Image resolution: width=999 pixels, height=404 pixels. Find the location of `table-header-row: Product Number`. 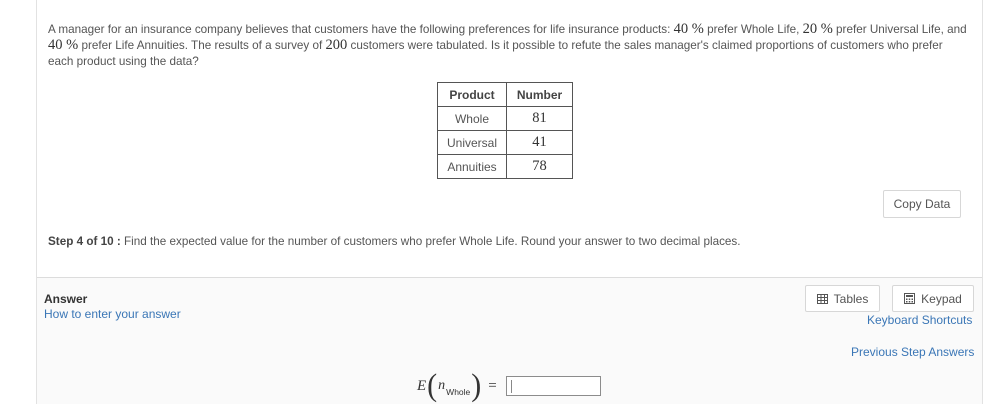

table-header-row: Product Number is located at coordinates (505, 94).